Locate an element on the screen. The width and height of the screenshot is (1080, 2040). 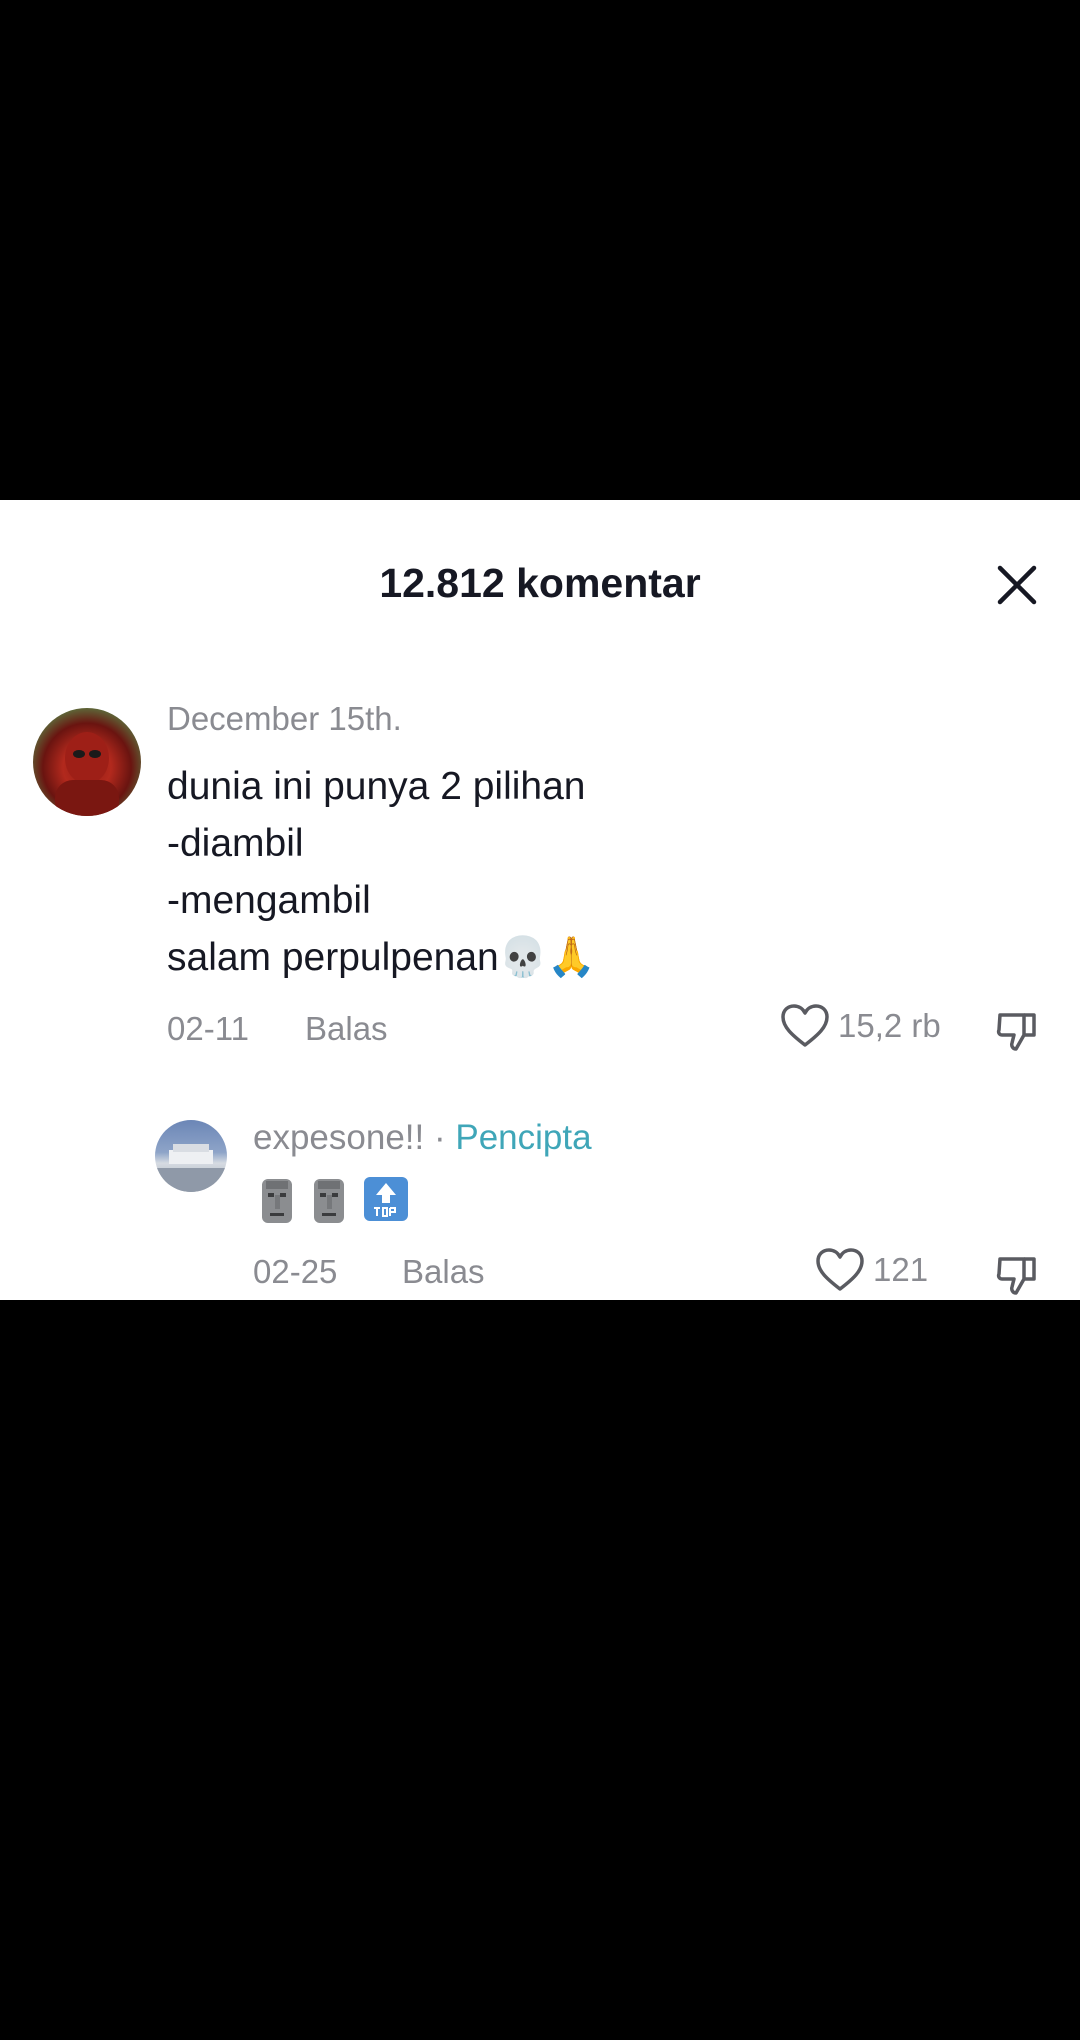
comment-line: dunia ini punya 2 pilihan is located at coordinates (376, 786).